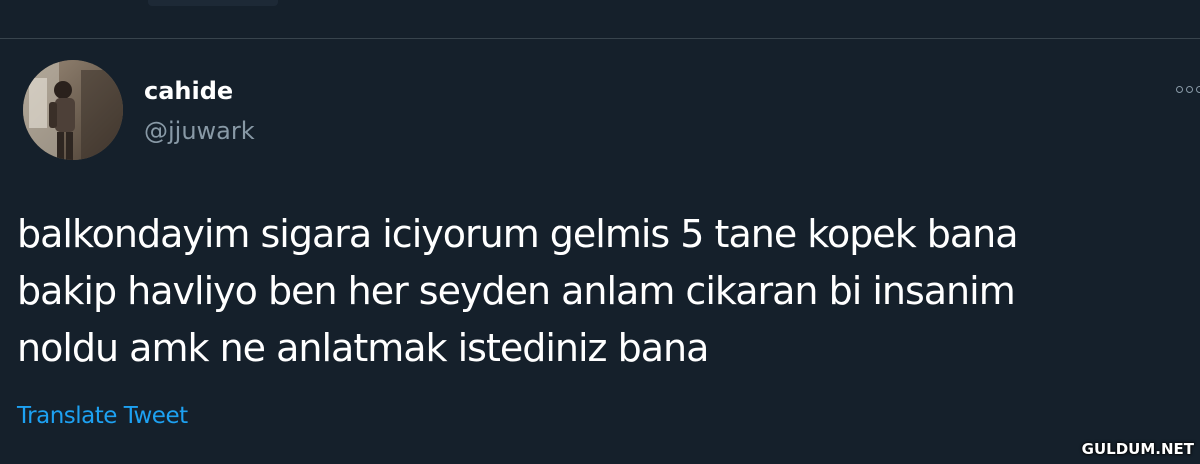 The width and height of the screenshot is (1200, 464). I want to click on site-watermark: GULDUM.NET, so click(1137, 449).